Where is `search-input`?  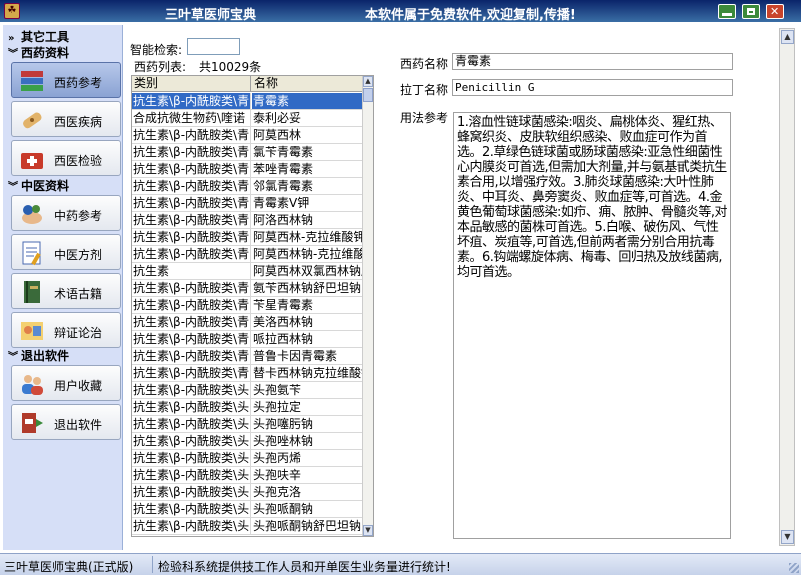
search-input is located at coordinates (213, 46).